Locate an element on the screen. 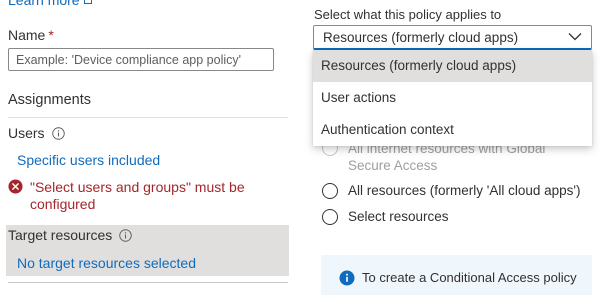 Image resolution: width=599 pixels, height=295 pixels. policy-name-input is located at coordinates (141, 59).